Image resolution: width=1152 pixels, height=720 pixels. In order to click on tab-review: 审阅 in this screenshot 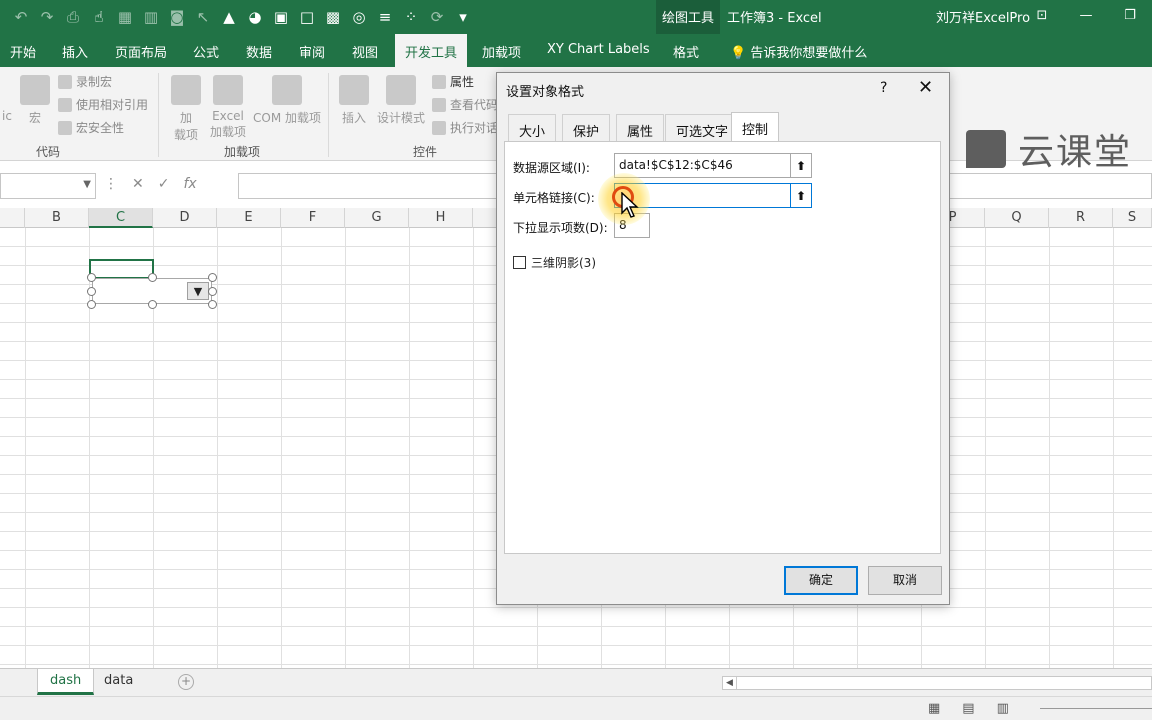, I will do `click(312, 51)`.